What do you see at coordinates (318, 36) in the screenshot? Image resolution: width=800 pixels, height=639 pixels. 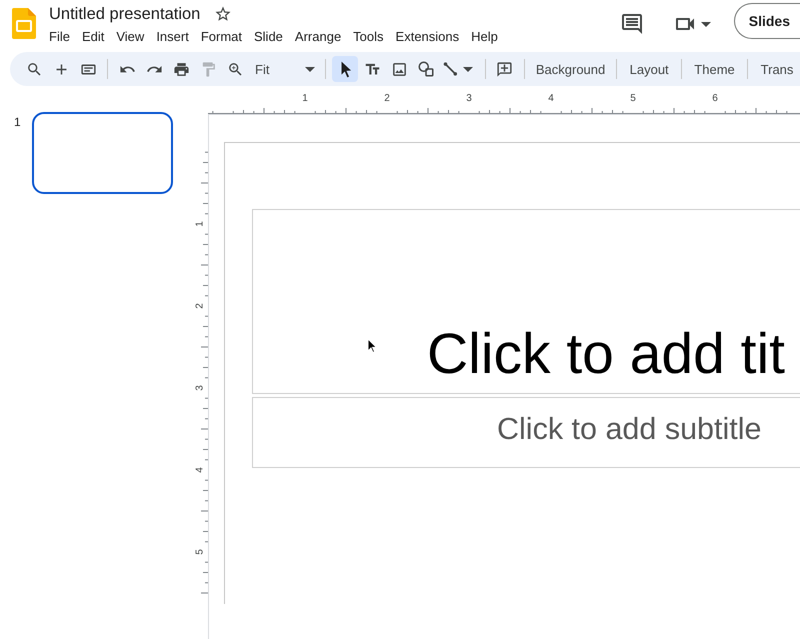 I see `menu-item: Arrange` at bounding box center [318, 36].